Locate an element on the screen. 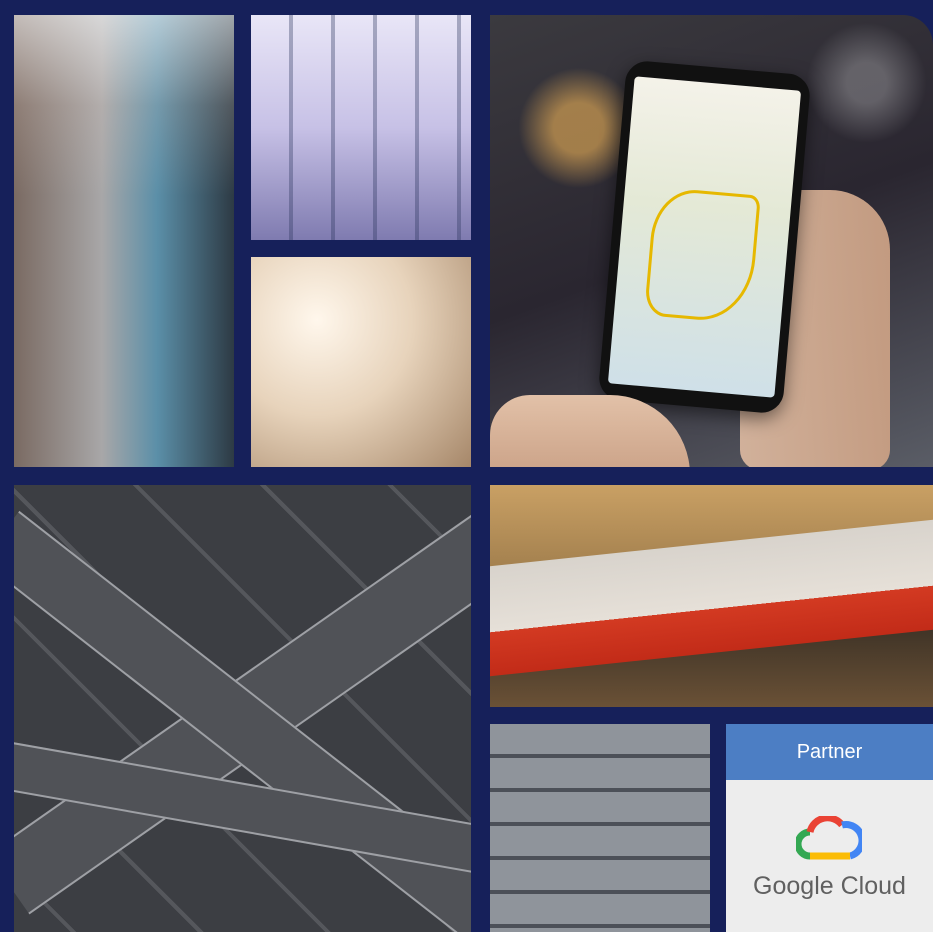 This screenshot has width=933, height=932. smartphone is located at coordinates (704, 237).